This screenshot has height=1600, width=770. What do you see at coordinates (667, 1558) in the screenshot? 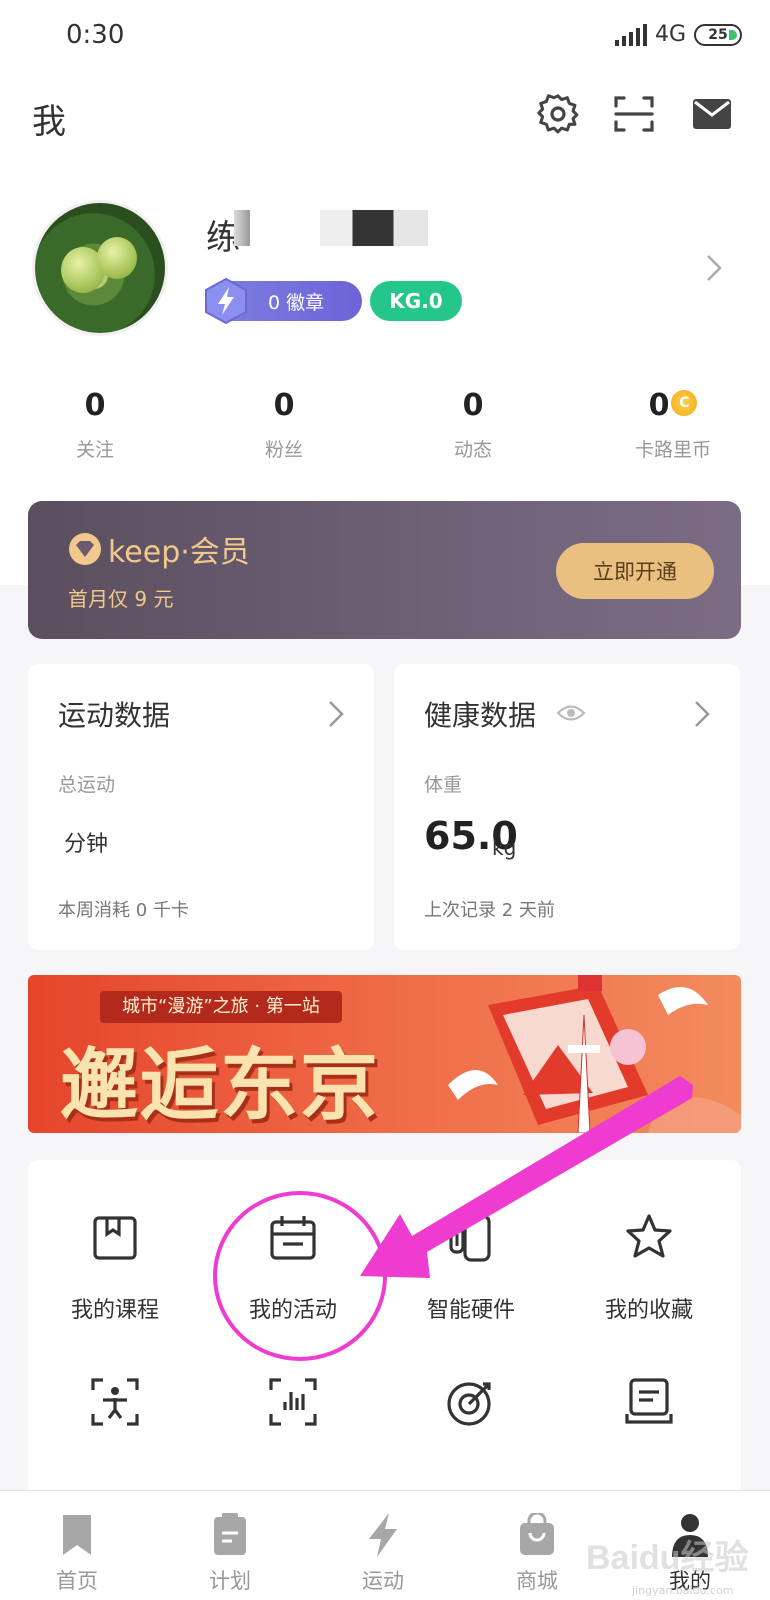
I see `watermark: Baidu经验` at bounding box center [667, 1558].